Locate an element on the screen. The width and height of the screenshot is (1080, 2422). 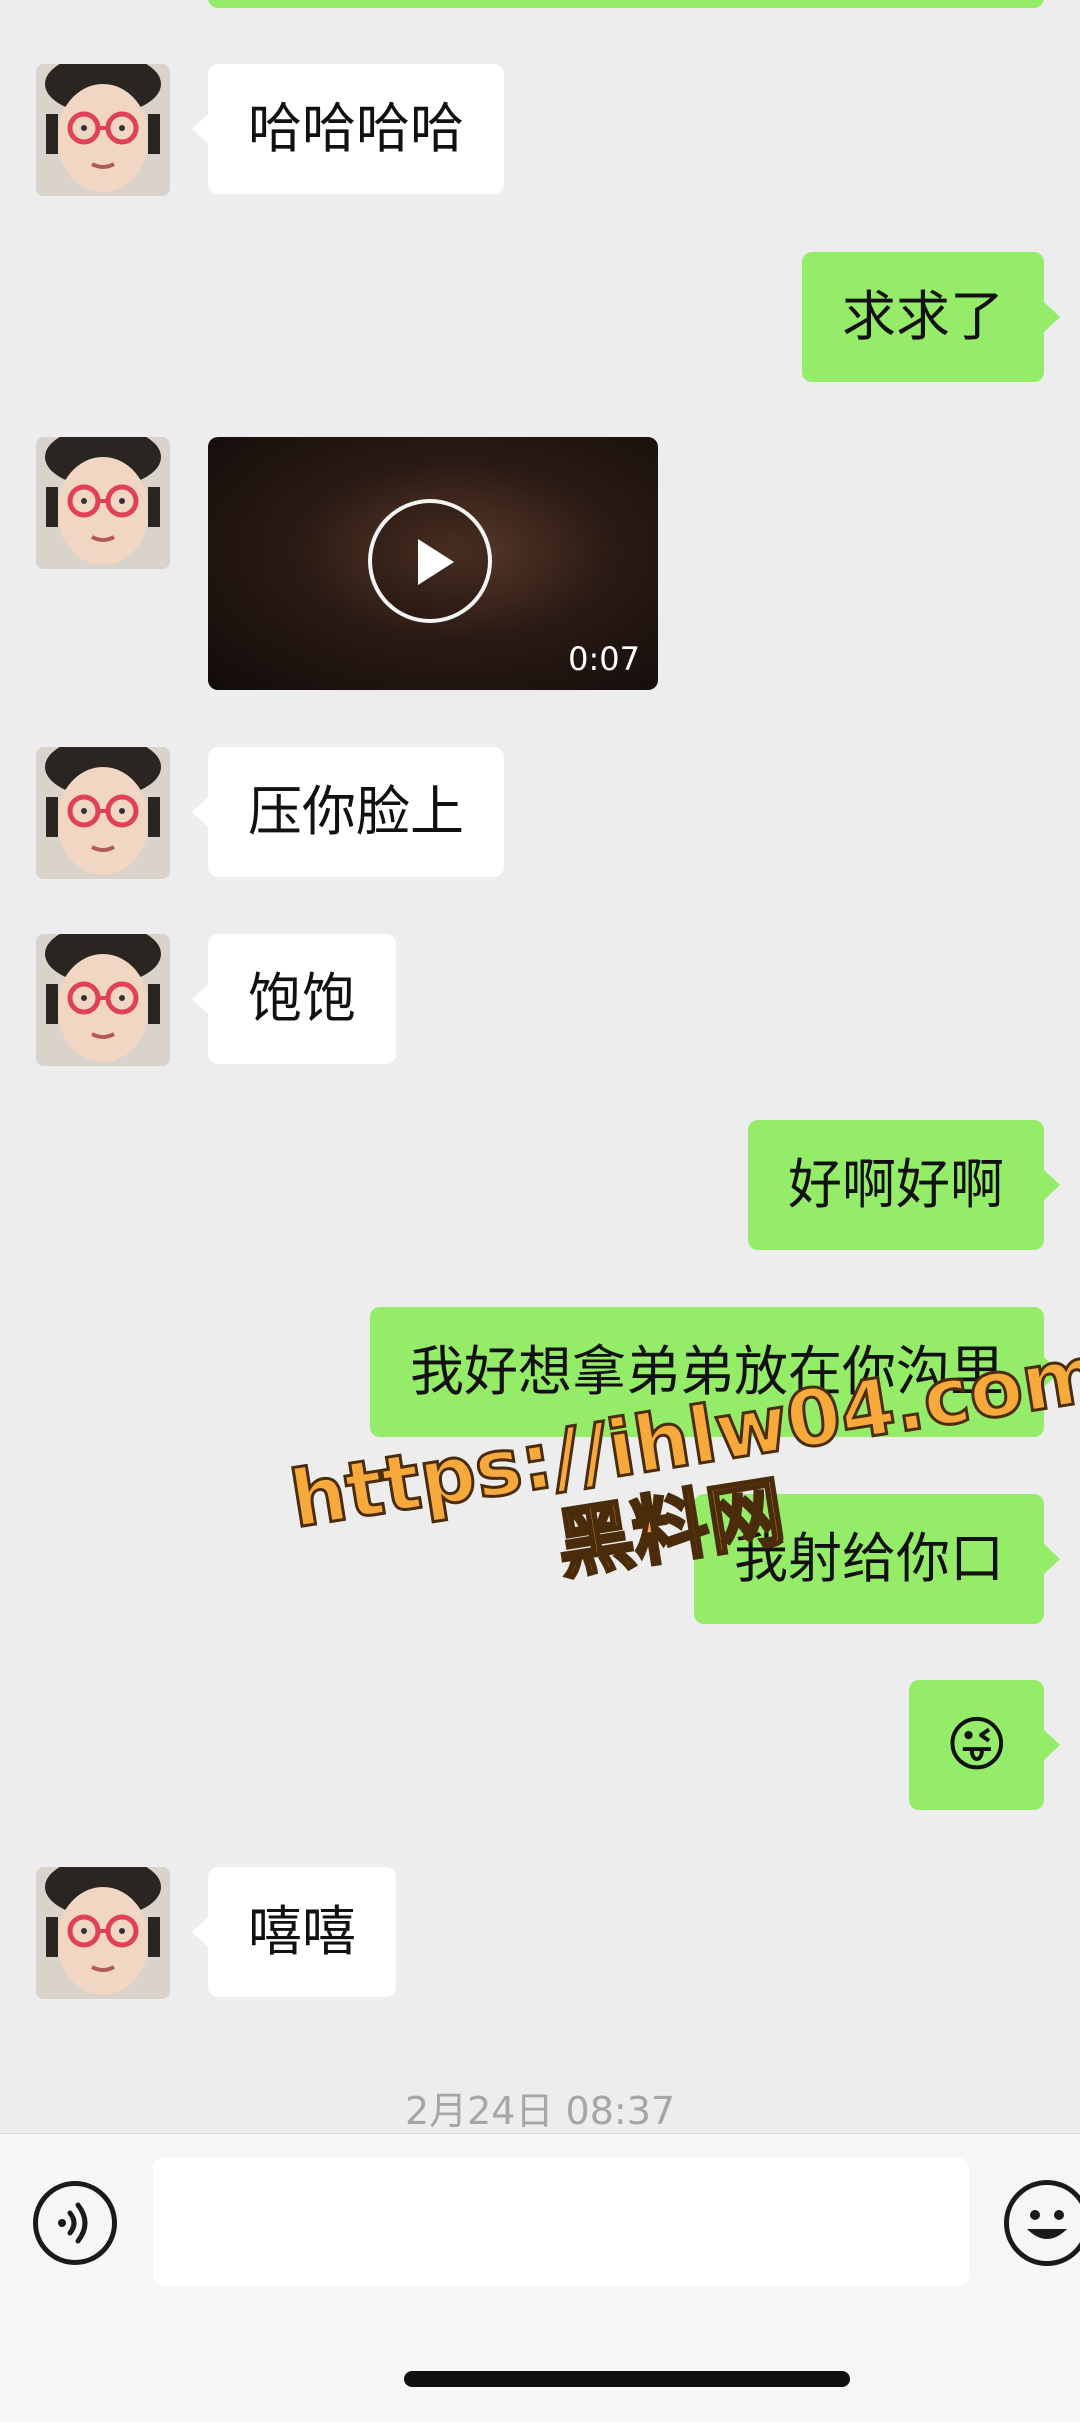
message-bubble: 求求了 is located at coordinates (931, 317).